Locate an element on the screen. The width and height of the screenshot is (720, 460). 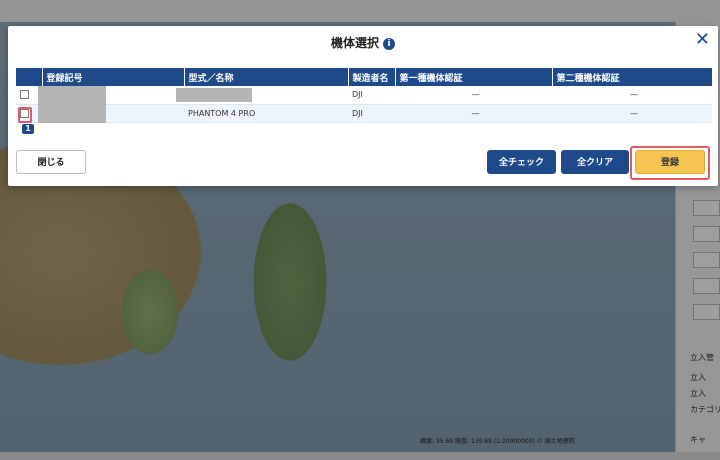
register-button: 登録 is located at coordinates (670, 162).